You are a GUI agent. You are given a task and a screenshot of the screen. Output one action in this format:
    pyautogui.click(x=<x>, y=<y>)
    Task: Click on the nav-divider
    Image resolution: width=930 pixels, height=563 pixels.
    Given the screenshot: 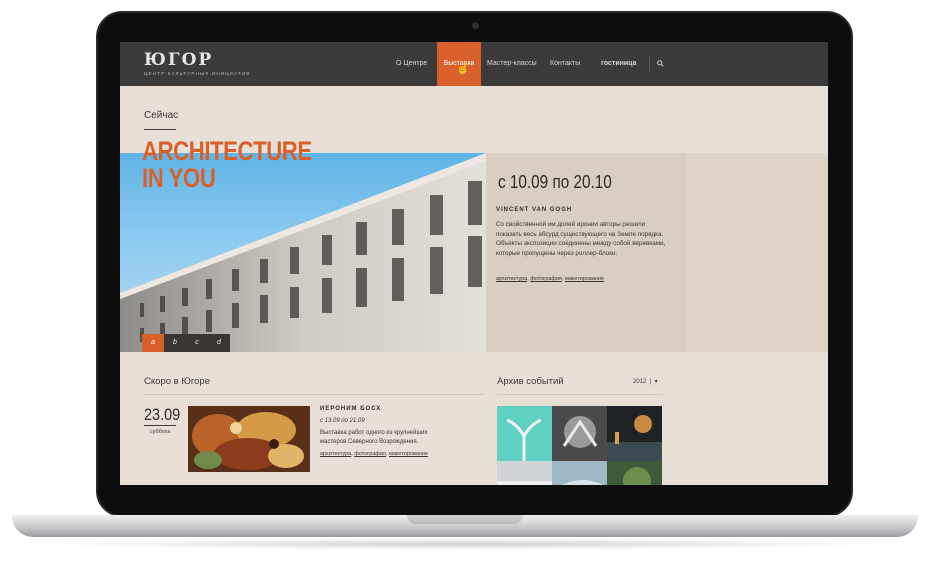 What is the action you would take?
    pyautogui.click(x=649, y=64)
    